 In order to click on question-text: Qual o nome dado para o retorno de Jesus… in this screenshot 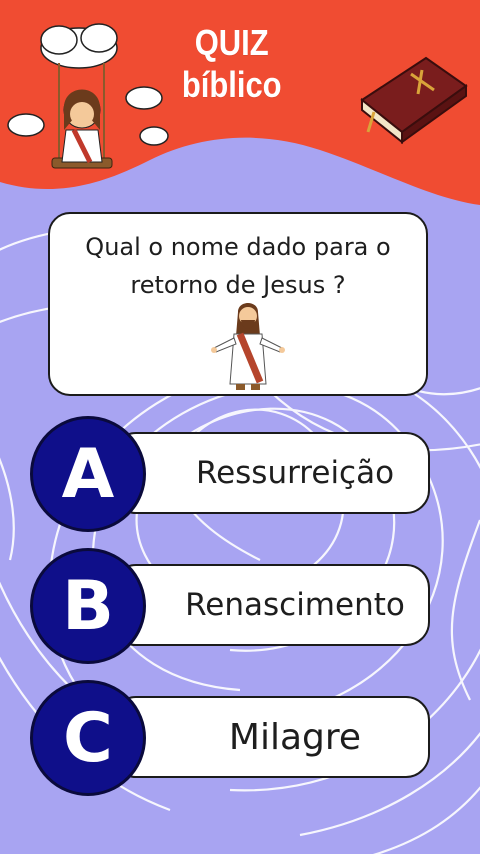, I will do `click(238, 266)`.